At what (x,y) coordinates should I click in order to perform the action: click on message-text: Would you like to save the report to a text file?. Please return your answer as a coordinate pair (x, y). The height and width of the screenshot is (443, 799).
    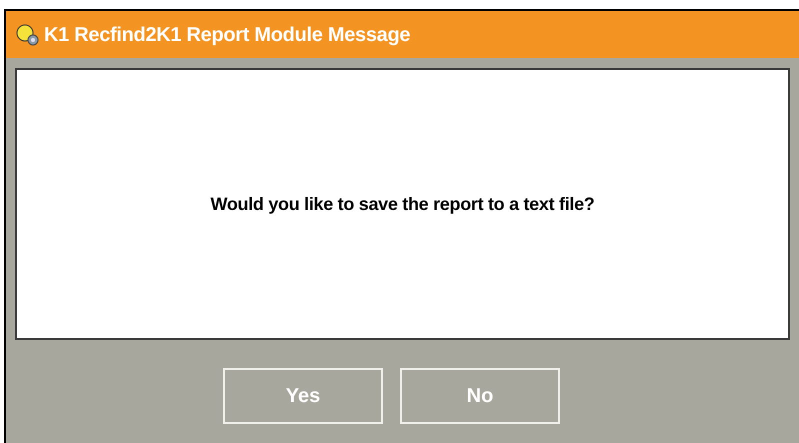
    Looking at the image, I should click on (402, 204).